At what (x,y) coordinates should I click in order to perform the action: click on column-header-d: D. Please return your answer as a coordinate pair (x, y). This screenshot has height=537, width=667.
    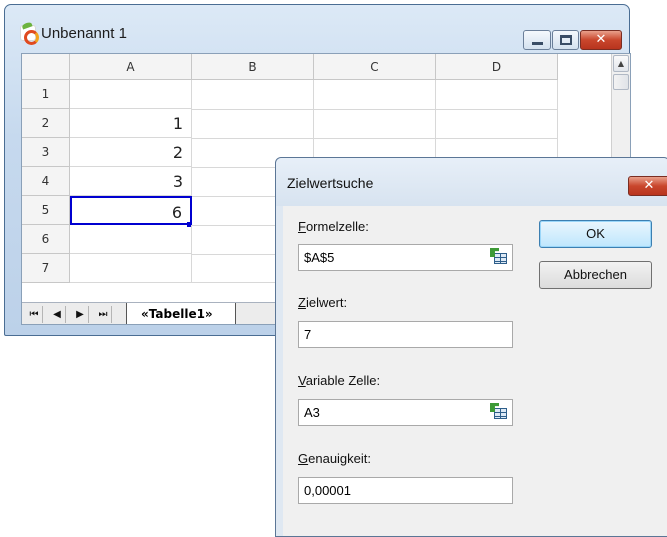
    Looking at the image, I should click on (497, 67).